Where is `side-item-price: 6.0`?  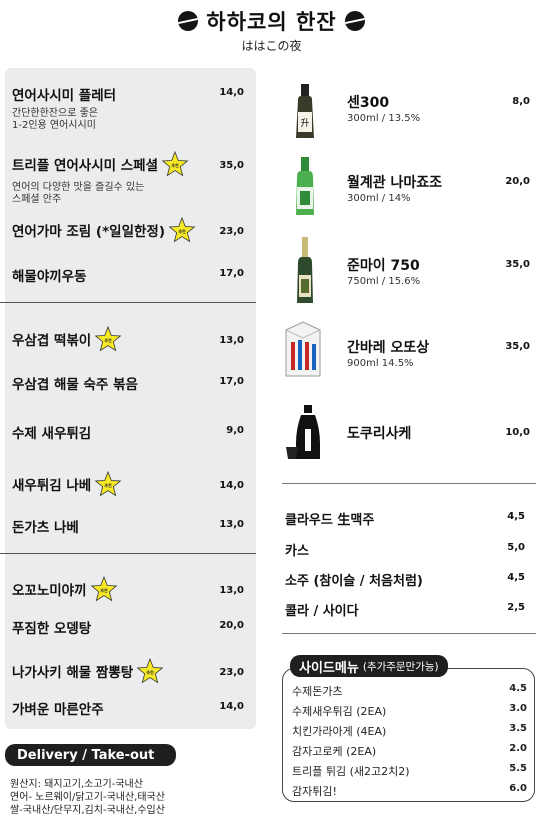 side-item-price: 6.0 is located at coordinates (518, 788).